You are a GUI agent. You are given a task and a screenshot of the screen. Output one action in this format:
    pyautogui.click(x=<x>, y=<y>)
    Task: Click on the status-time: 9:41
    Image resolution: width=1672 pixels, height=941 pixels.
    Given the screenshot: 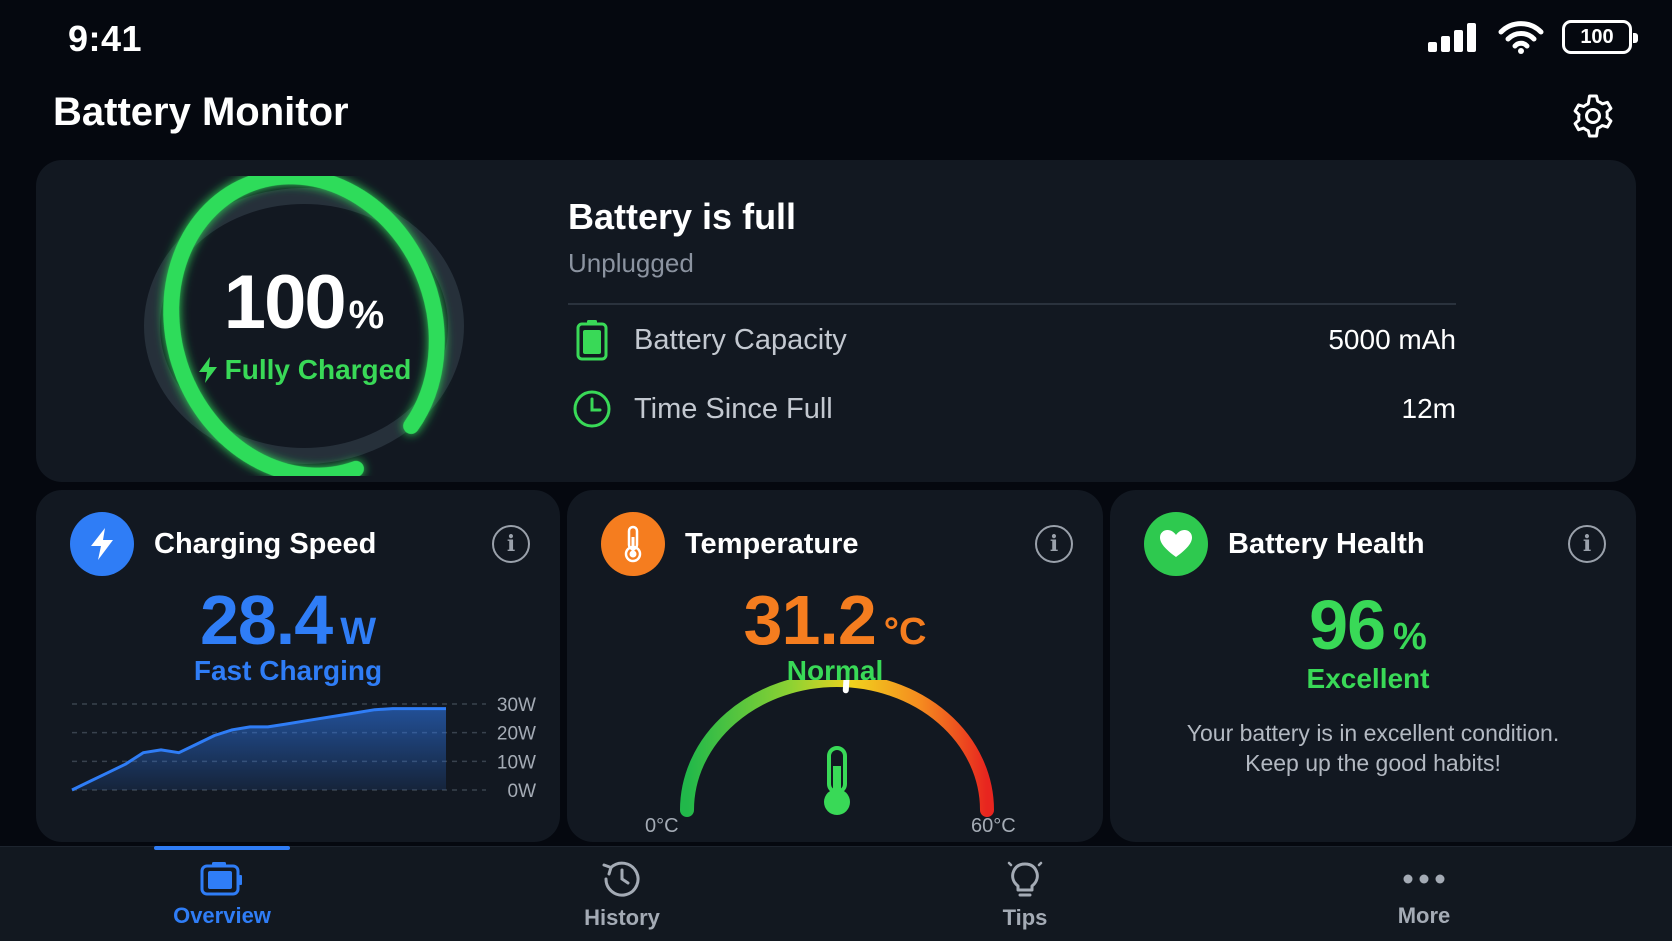 What is the action you would take?
    pyautogui.click(x=105, y=38)
    